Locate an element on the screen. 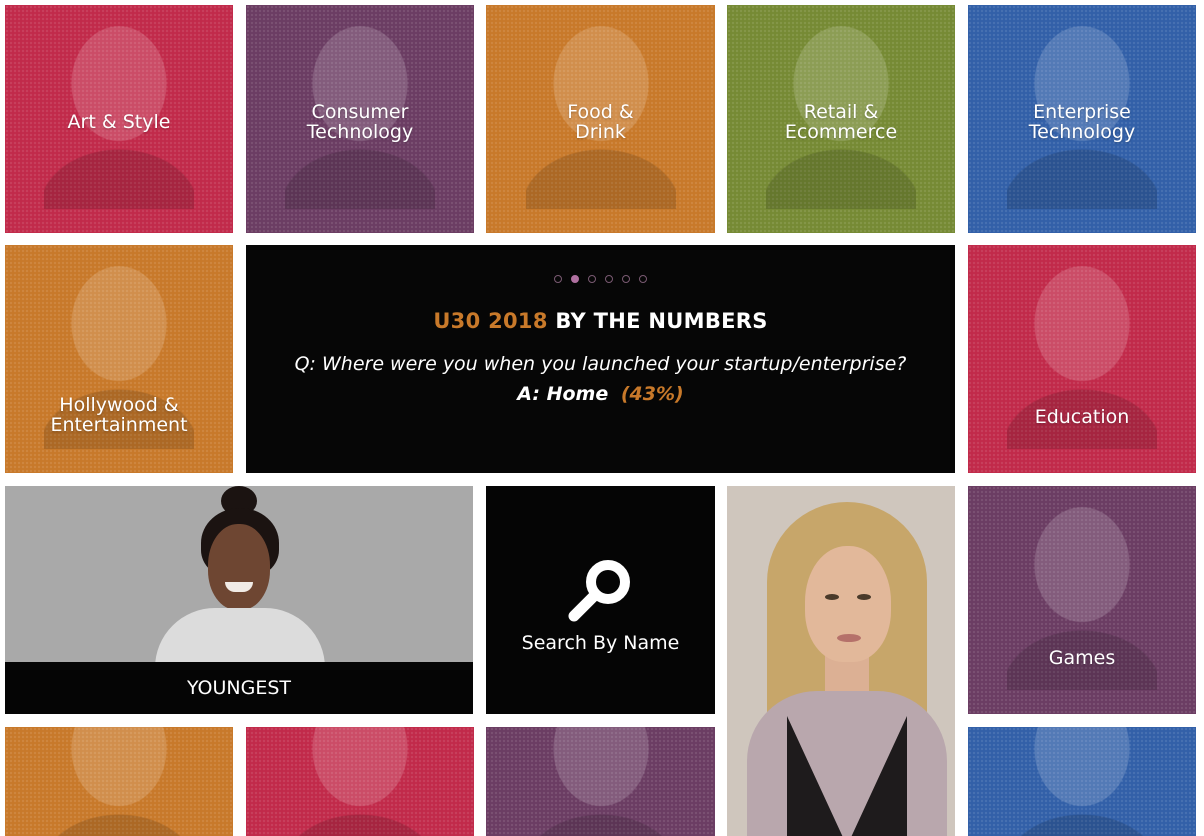  youngest-label-bar: YOUNGEST is located at coordinates (239, 688).